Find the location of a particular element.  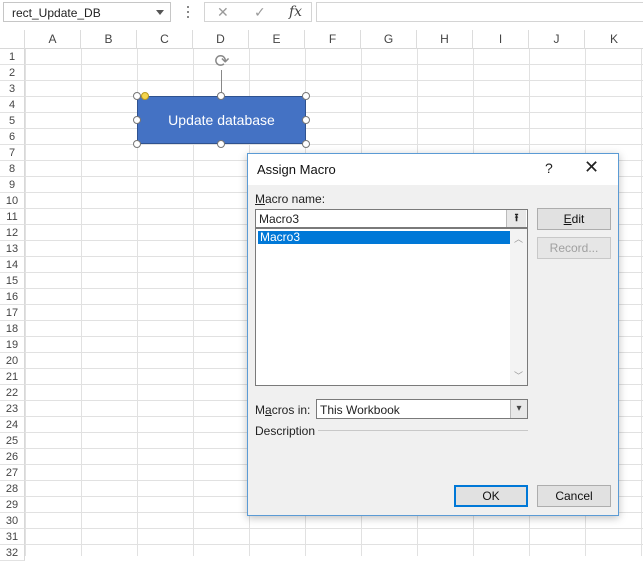

formula-bar-buttons: ✕ ✓ fx is located at coordinates (258, 12).